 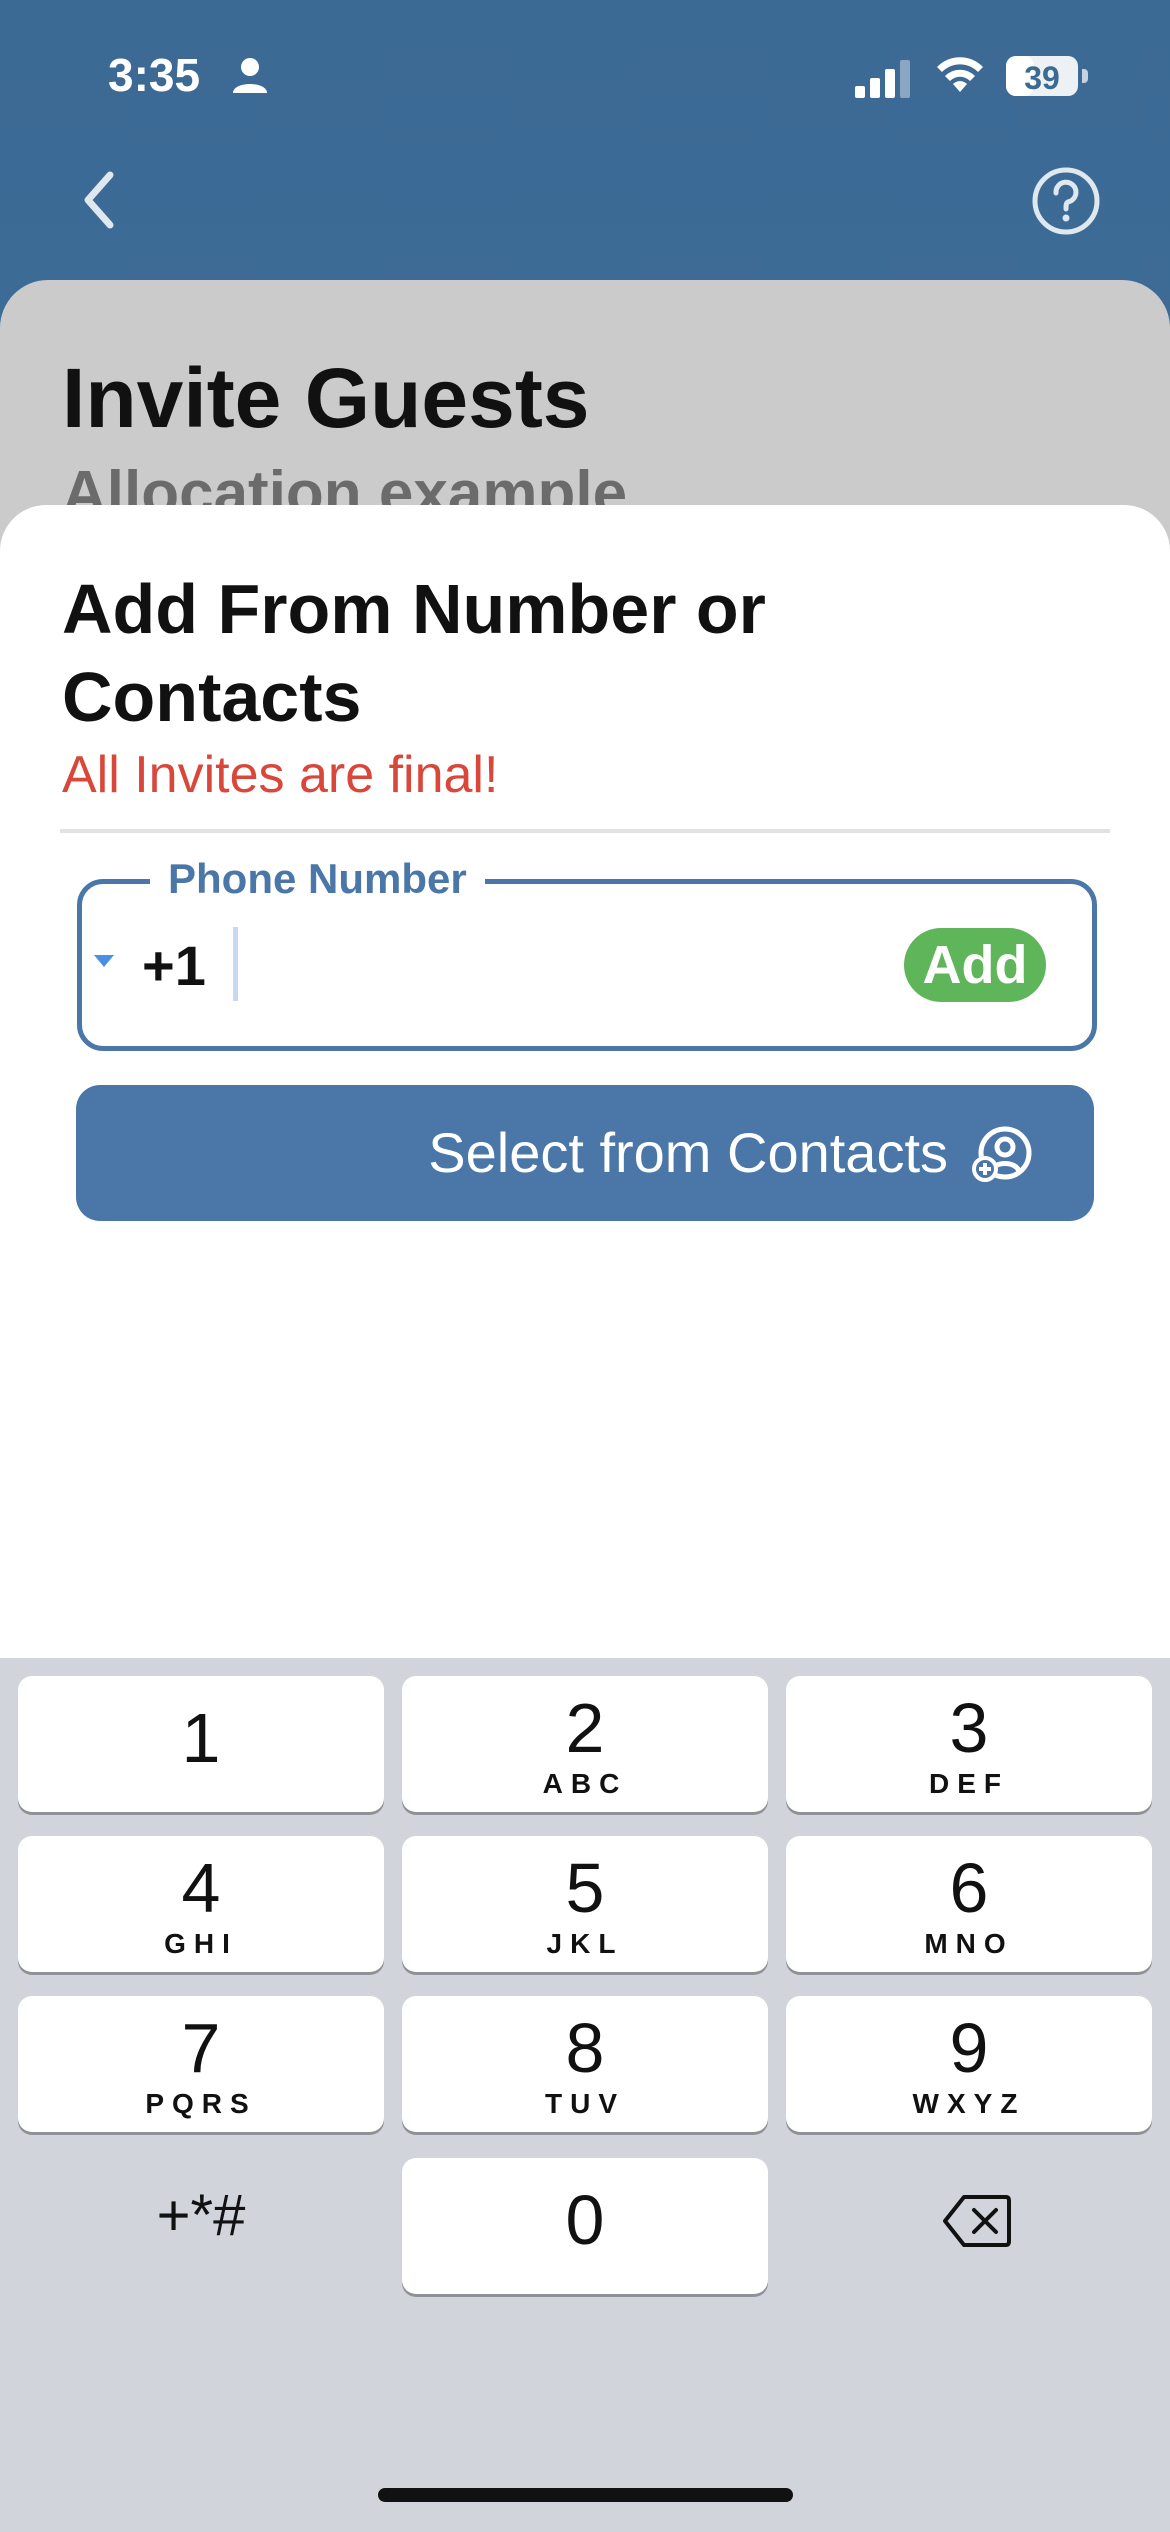 I want to click on key-8: 8 TUV, so click(x=585, y=2064).